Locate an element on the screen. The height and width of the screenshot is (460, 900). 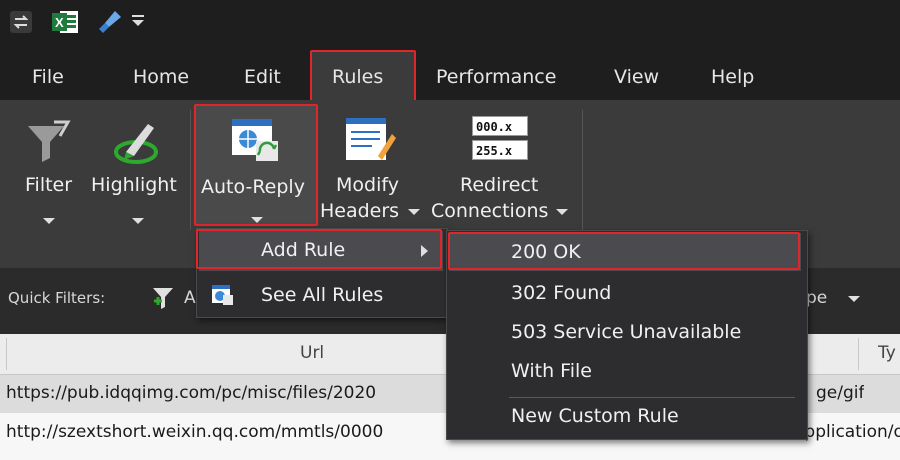
see-all-rules-icon is located at coordinates (222, 295).